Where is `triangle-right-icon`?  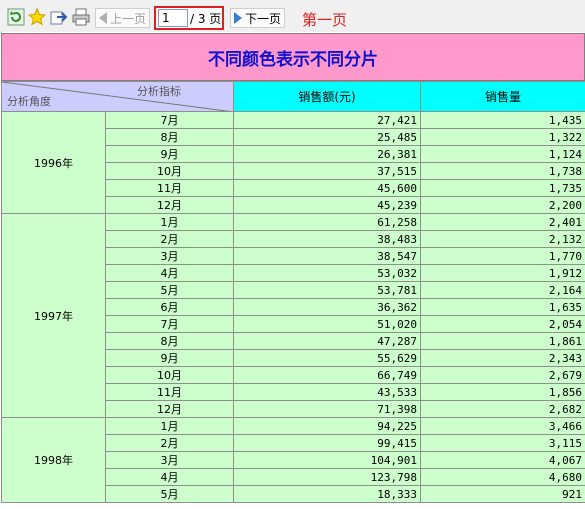 triangle-right-icon is located at coordinates (238, 18).